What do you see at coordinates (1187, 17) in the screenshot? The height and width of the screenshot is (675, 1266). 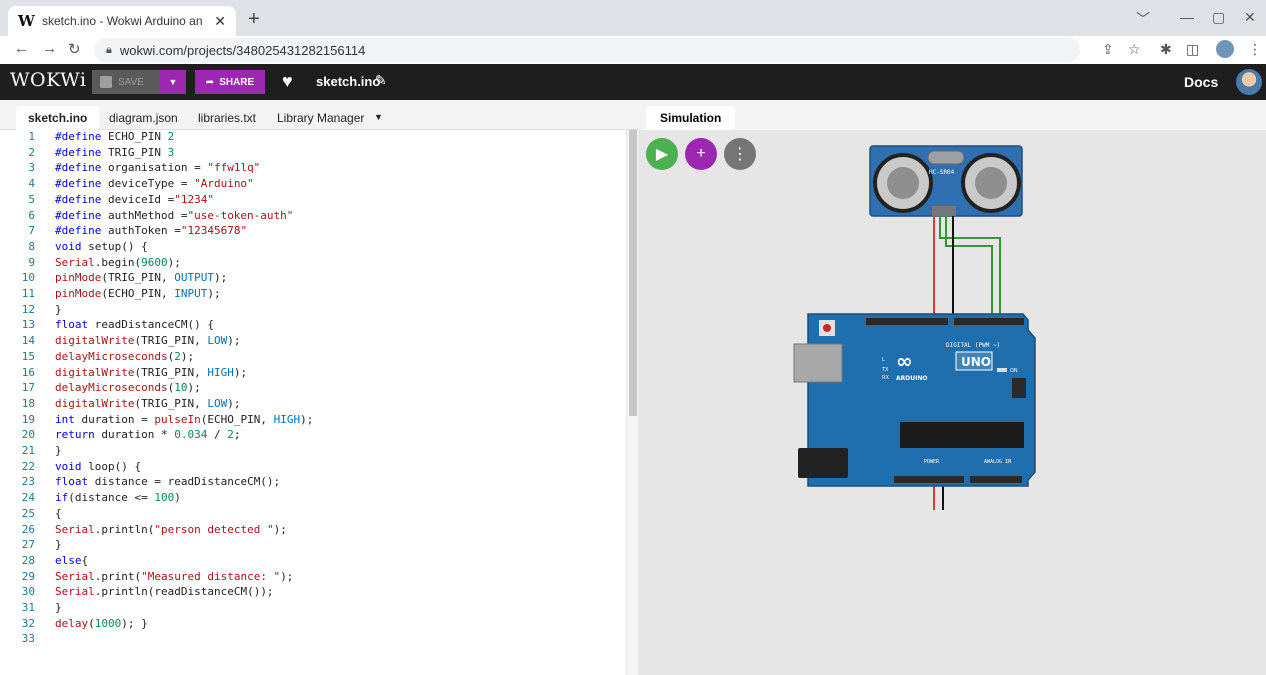 I see `minimize-icon: —` at bounding box center [1187, 17].